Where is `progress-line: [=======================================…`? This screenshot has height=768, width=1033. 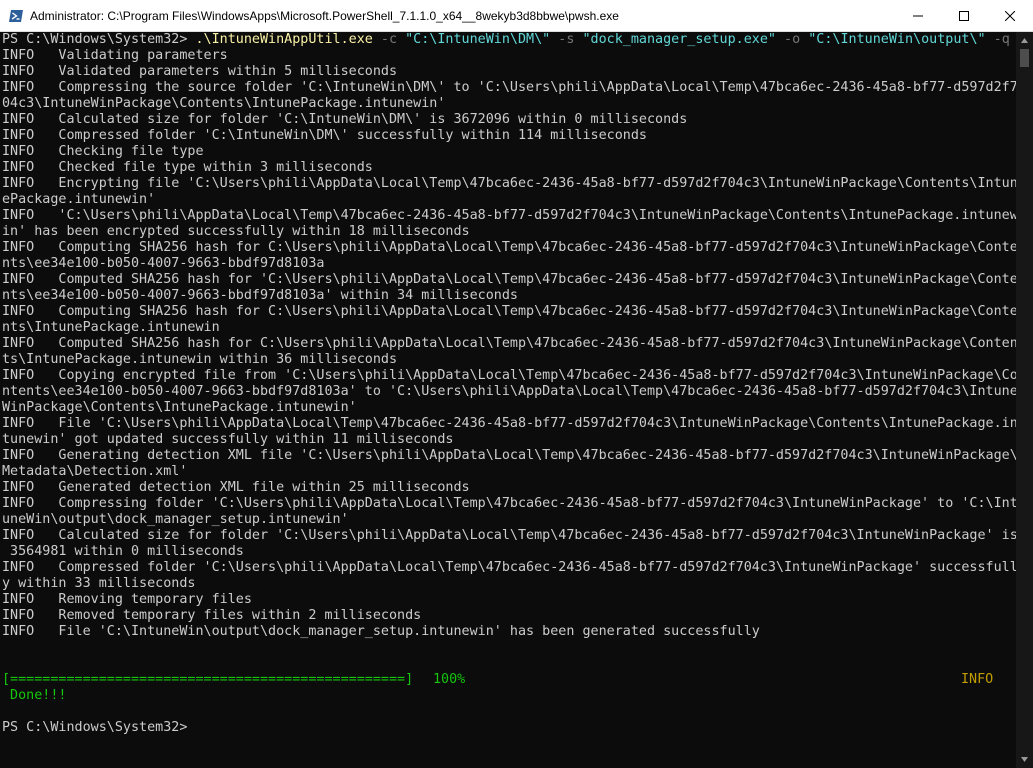
progress-line: [=======================================… is located at coordinates (508, 680).